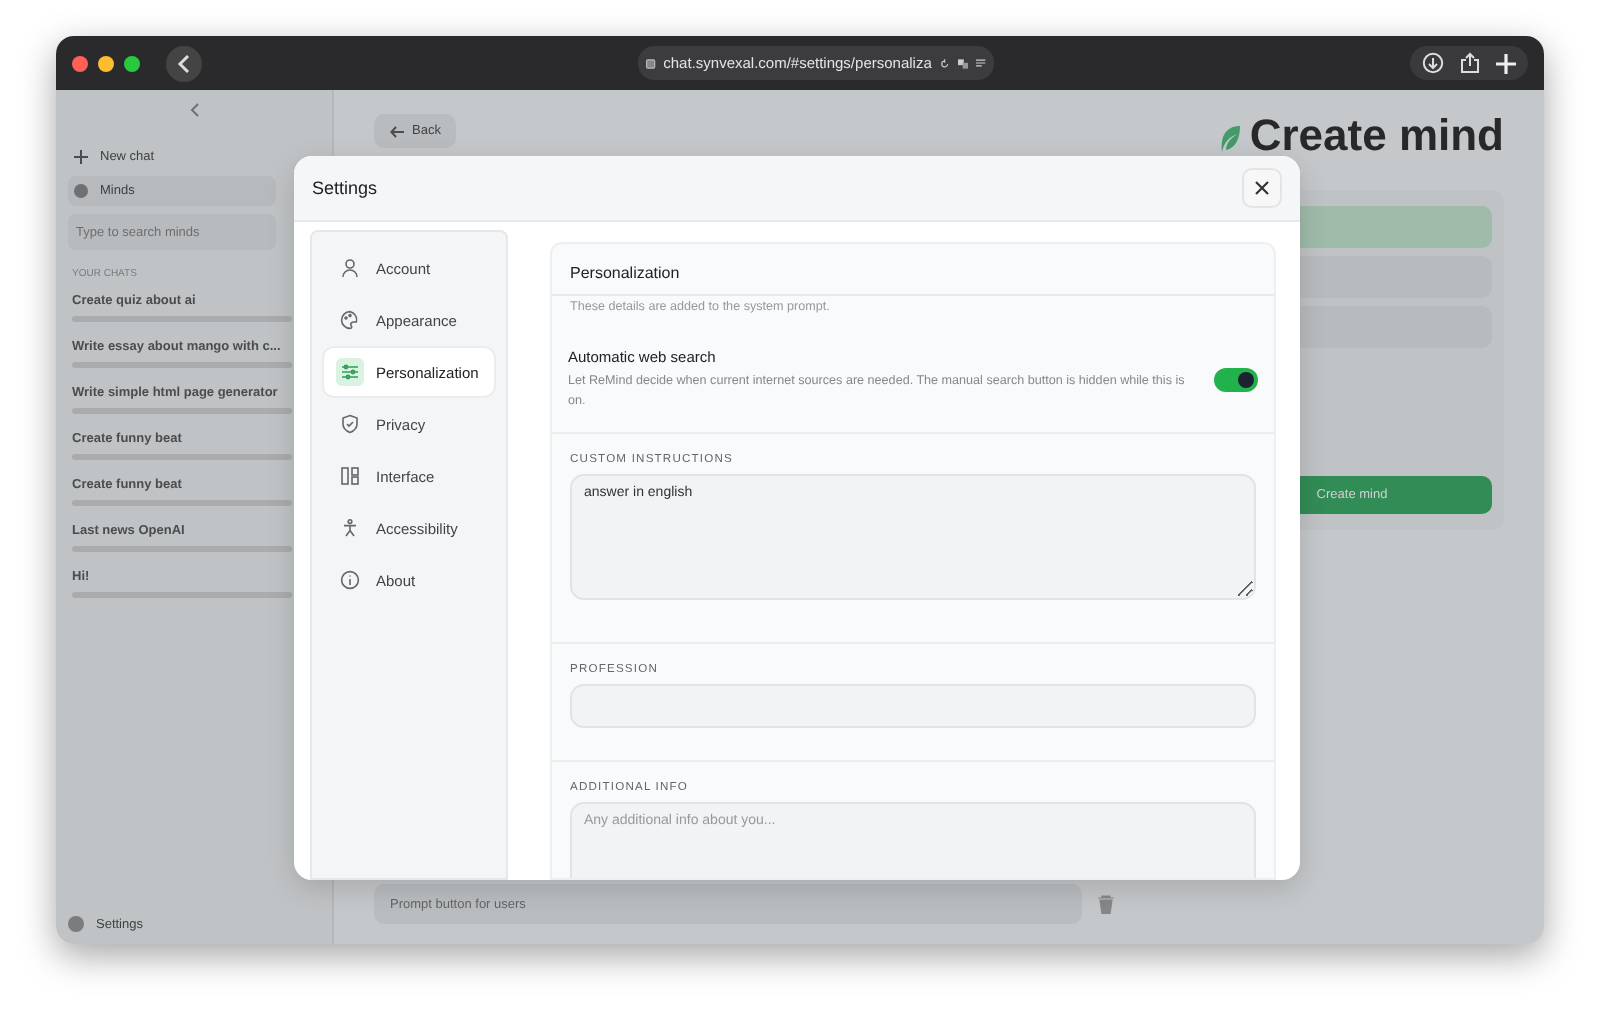 Image resolution: width=1600 pixels, height=1020 pixels. I want to click on reader-icon, so click(981, 63).